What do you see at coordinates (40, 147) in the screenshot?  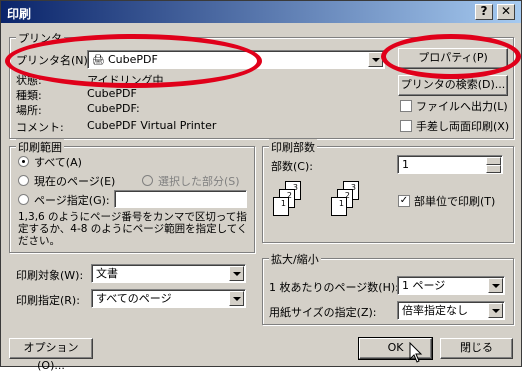 I see `page-range-group-label: 印刷範囲` at bounding box center [40, 147].